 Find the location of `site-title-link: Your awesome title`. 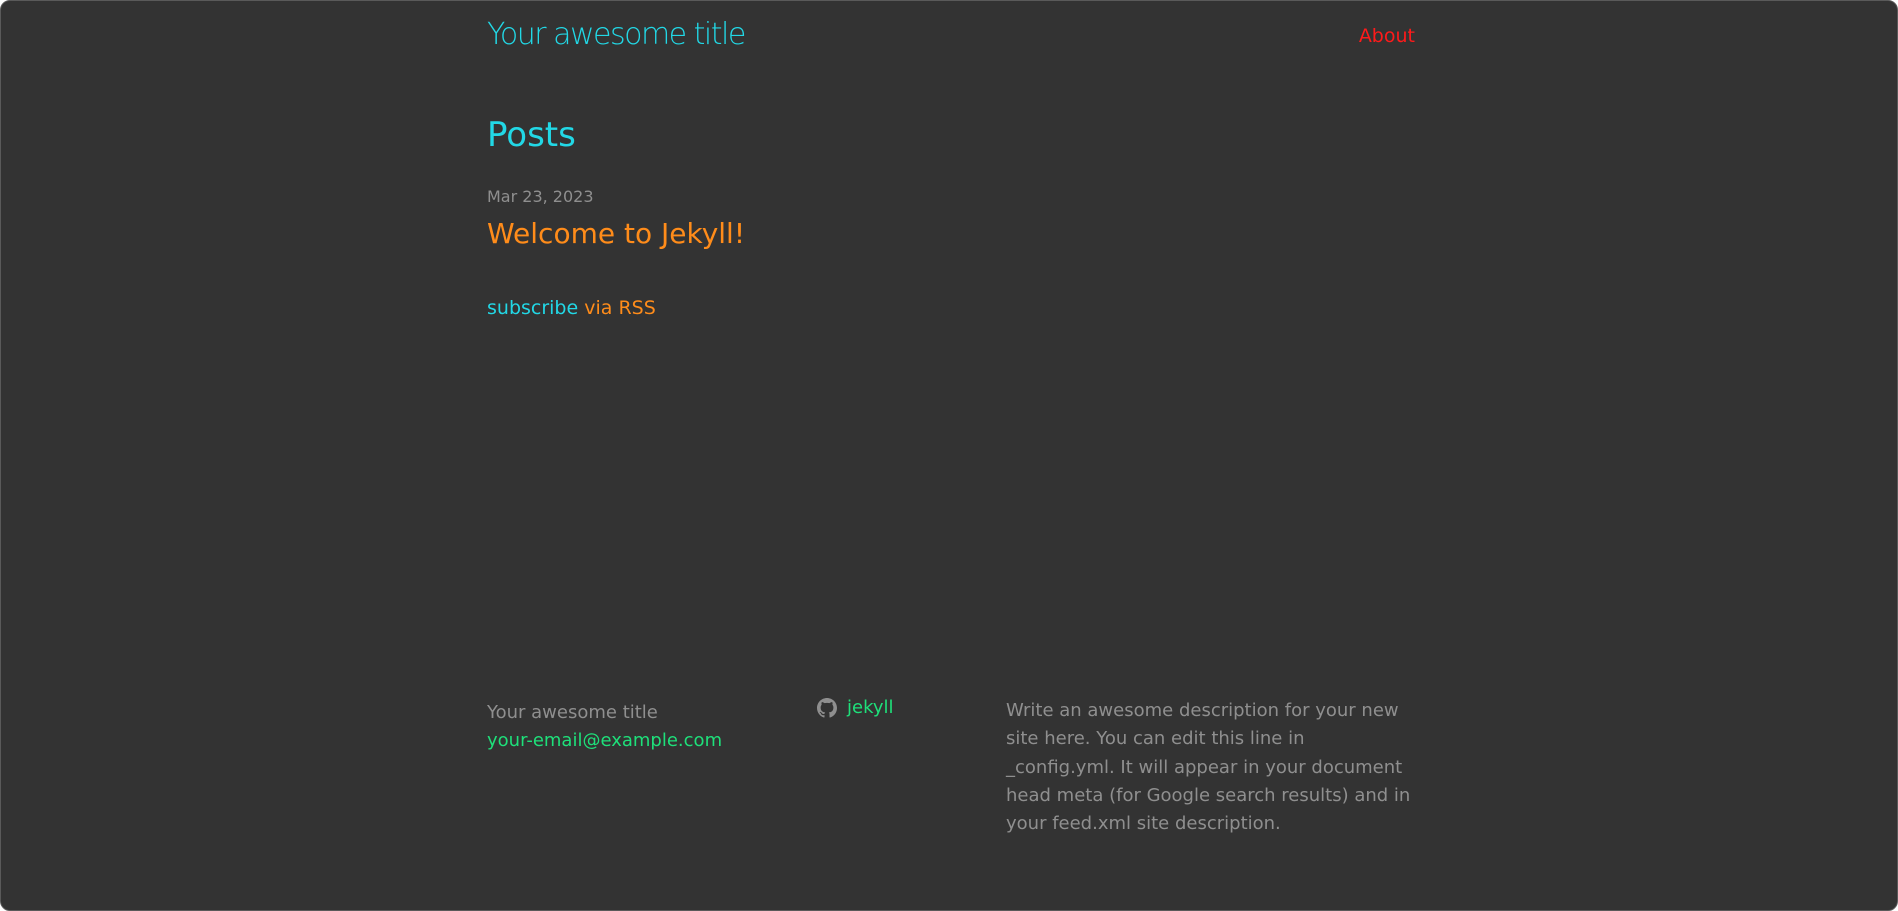

site-title-link: Your awesome title is located at coordinates (616, 34).